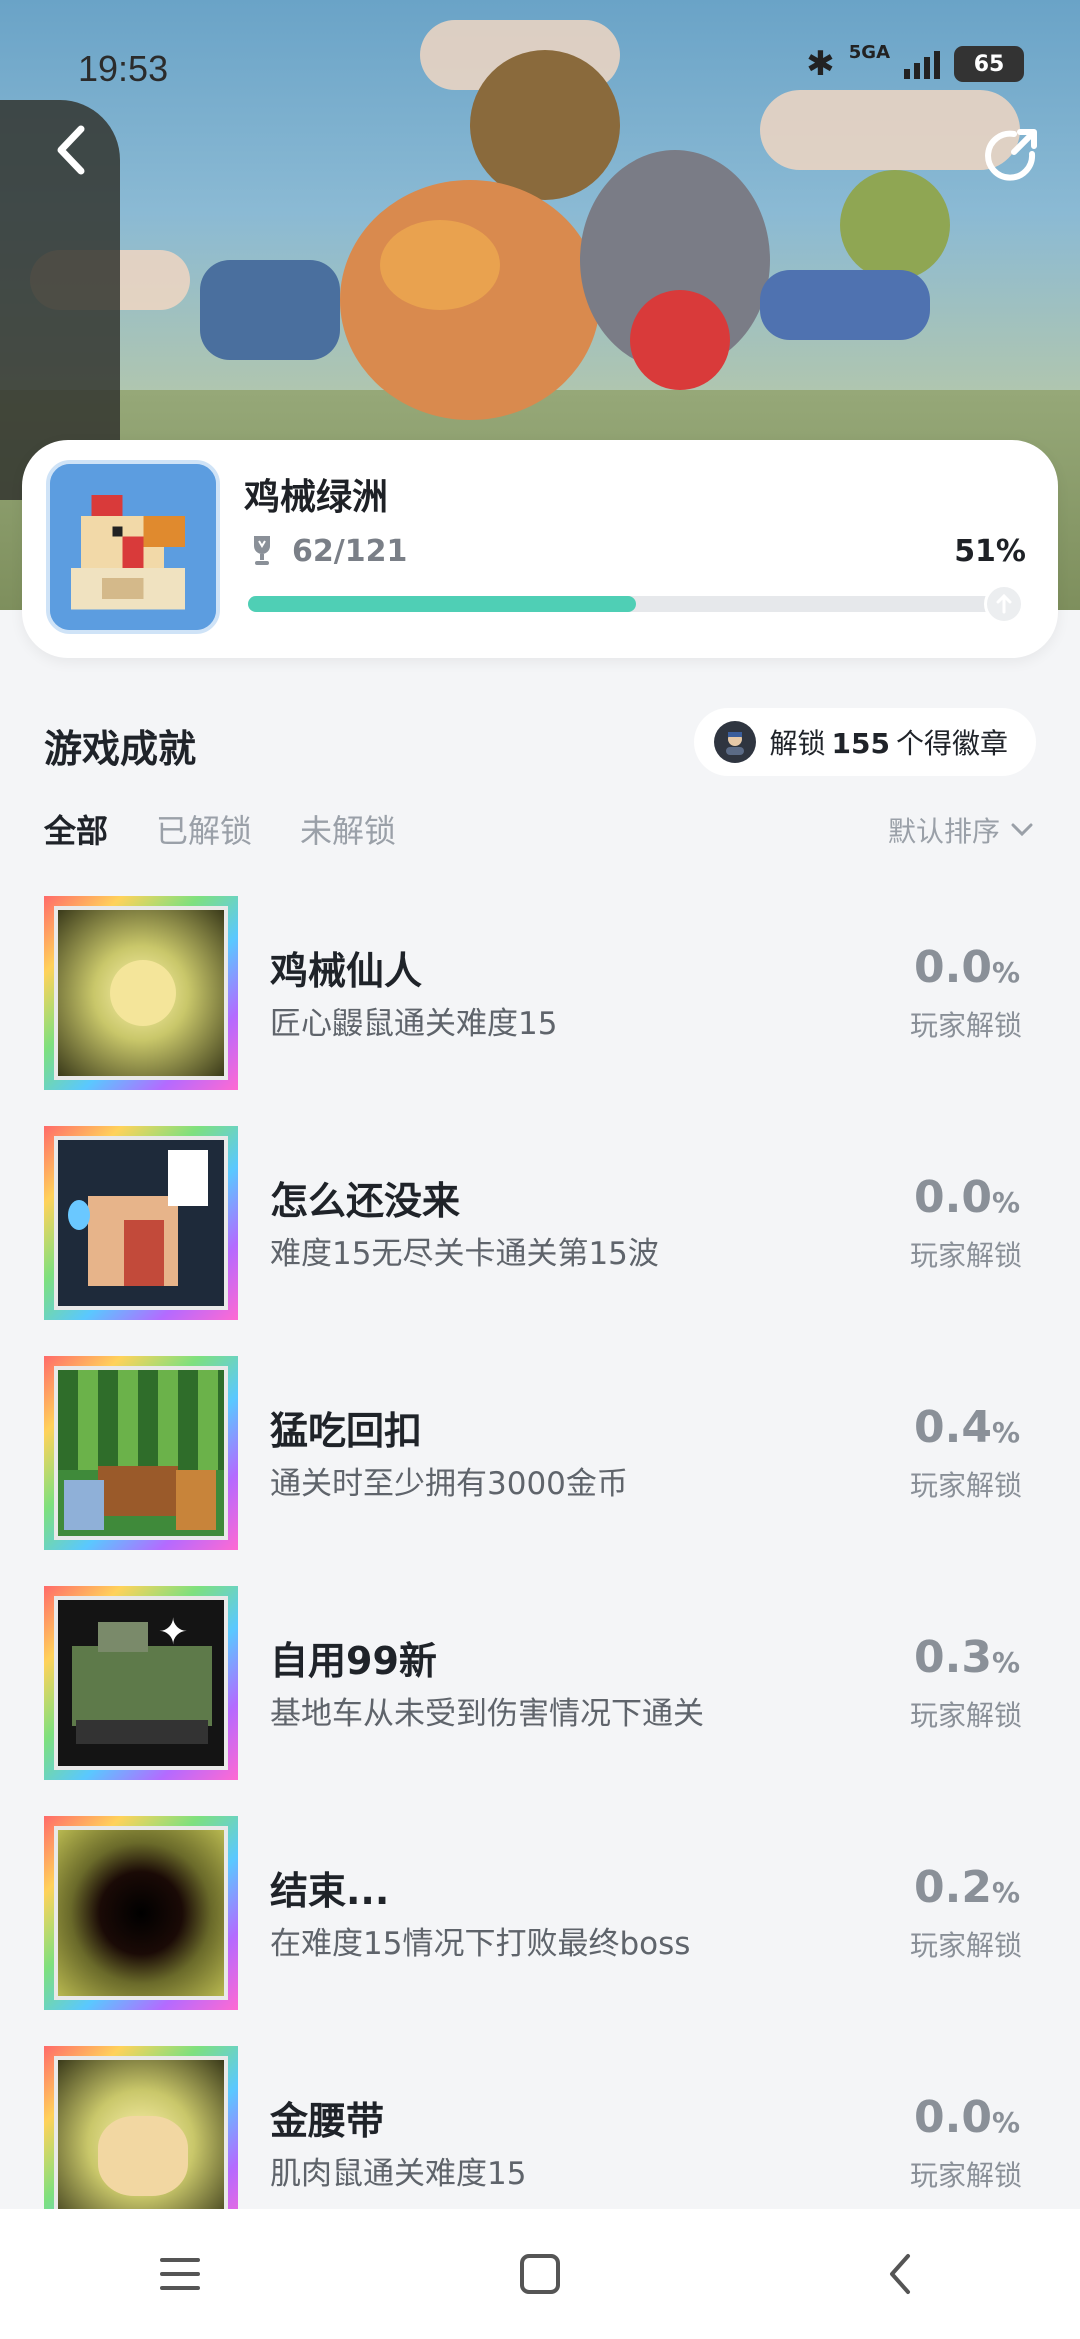 The width and height of the screenshot is (1080, 2339). I want to click on pixel-chicken-icon, so click(133, 547).